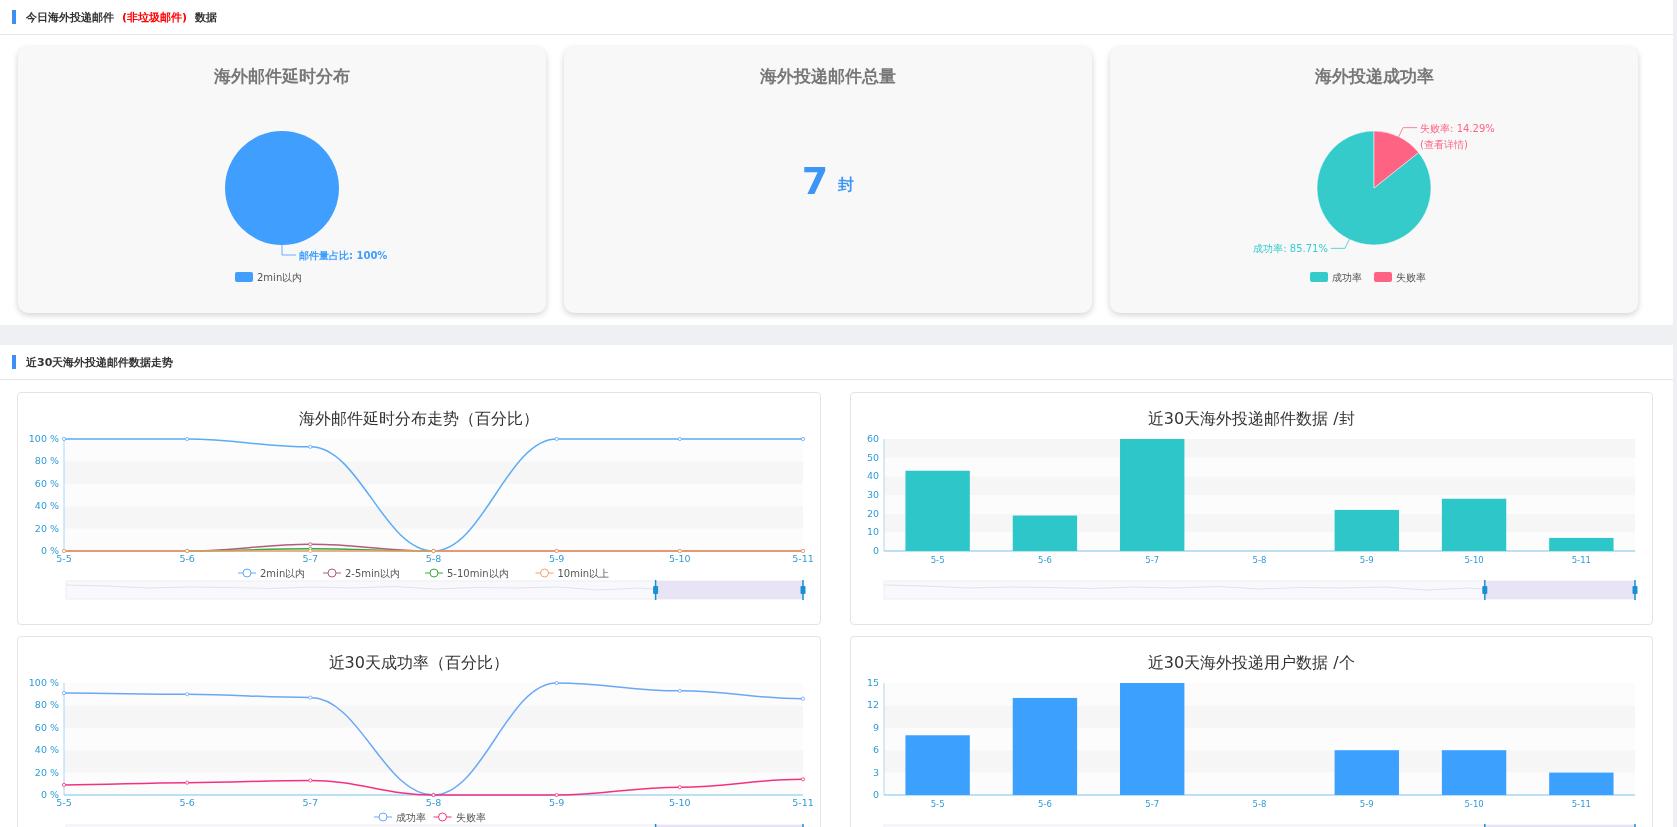  I want to click on card-title: 海外投递邮件总量, so click(828, 76).